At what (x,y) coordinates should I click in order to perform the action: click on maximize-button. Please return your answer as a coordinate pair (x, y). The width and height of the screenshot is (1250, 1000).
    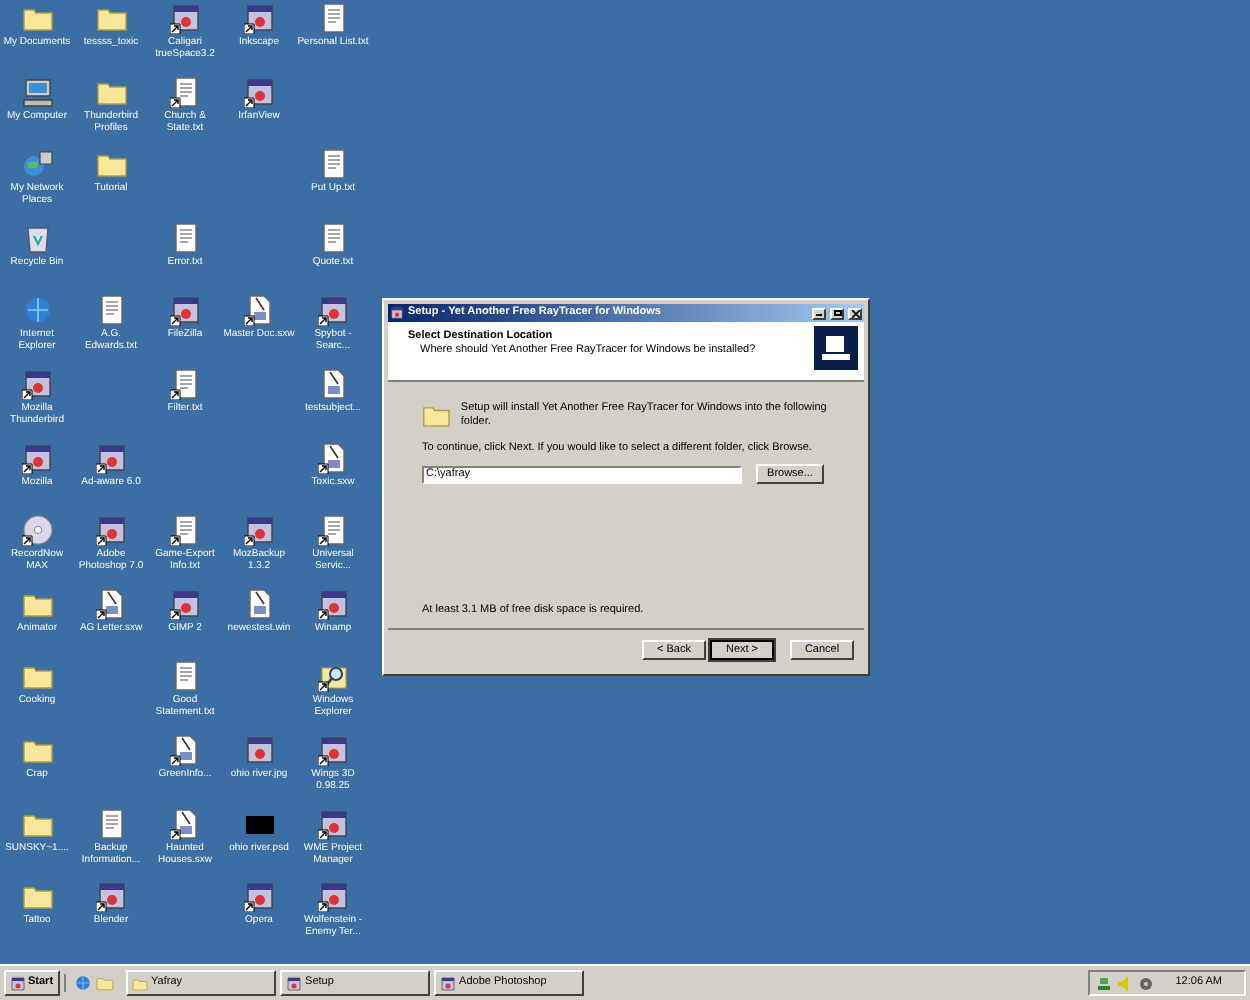
    Looking at the image, I should click on (837, 313).